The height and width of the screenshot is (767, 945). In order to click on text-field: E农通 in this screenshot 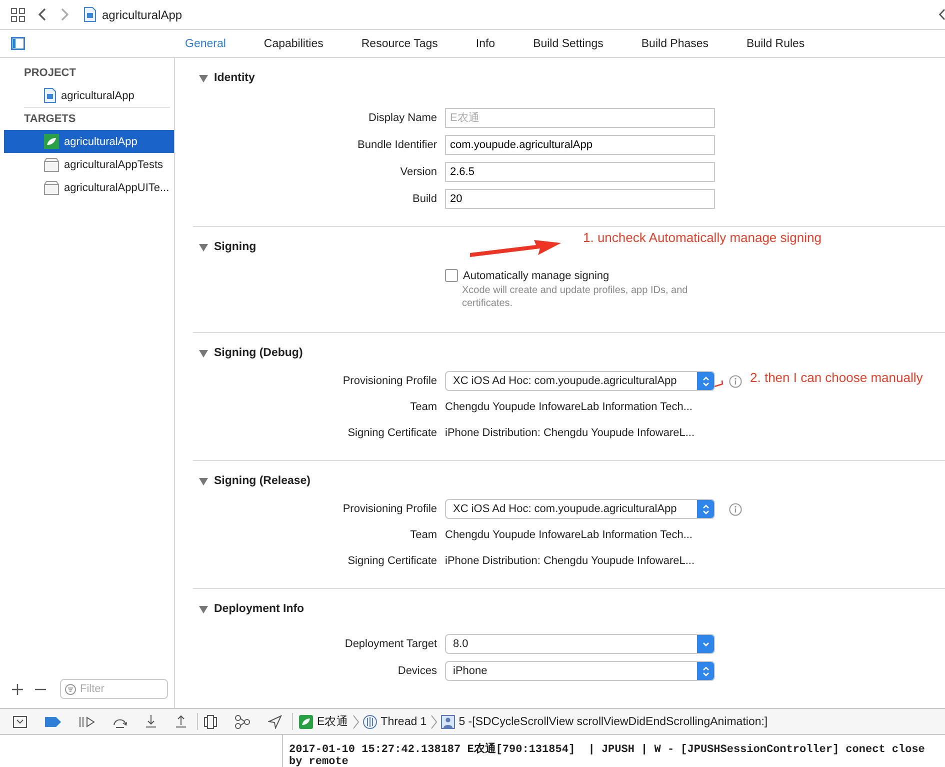, I will do `click(580, 118)`.